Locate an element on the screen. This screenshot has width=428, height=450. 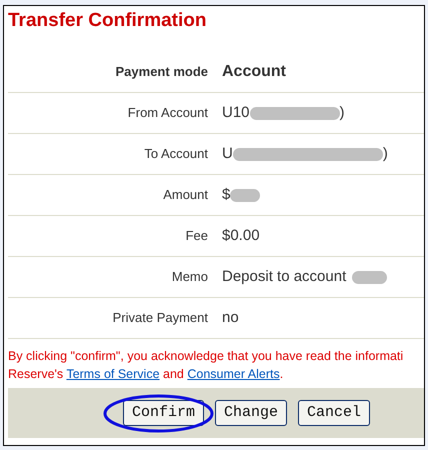
field-value: U is located at coordinates (227, 154).